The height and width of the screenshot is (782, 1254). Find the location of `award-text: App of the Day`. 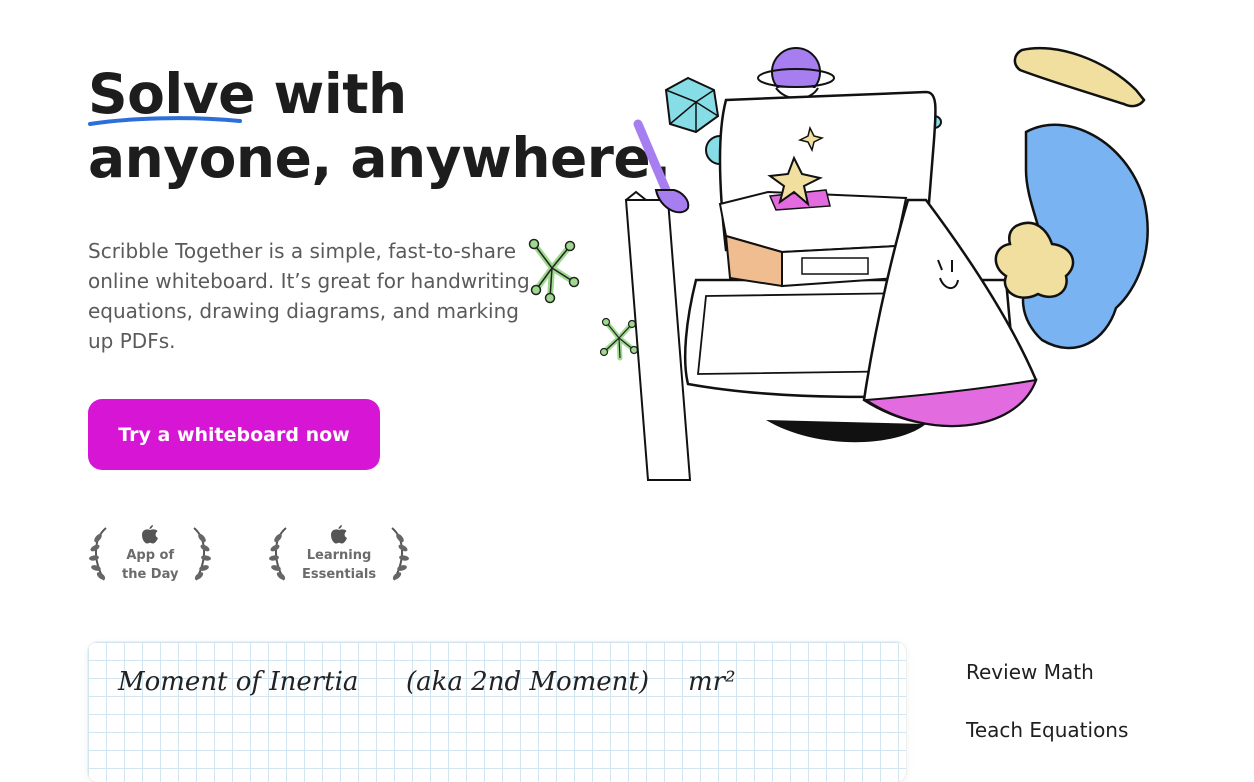

award-text: App of the Day is located at coordinates (150, 554).